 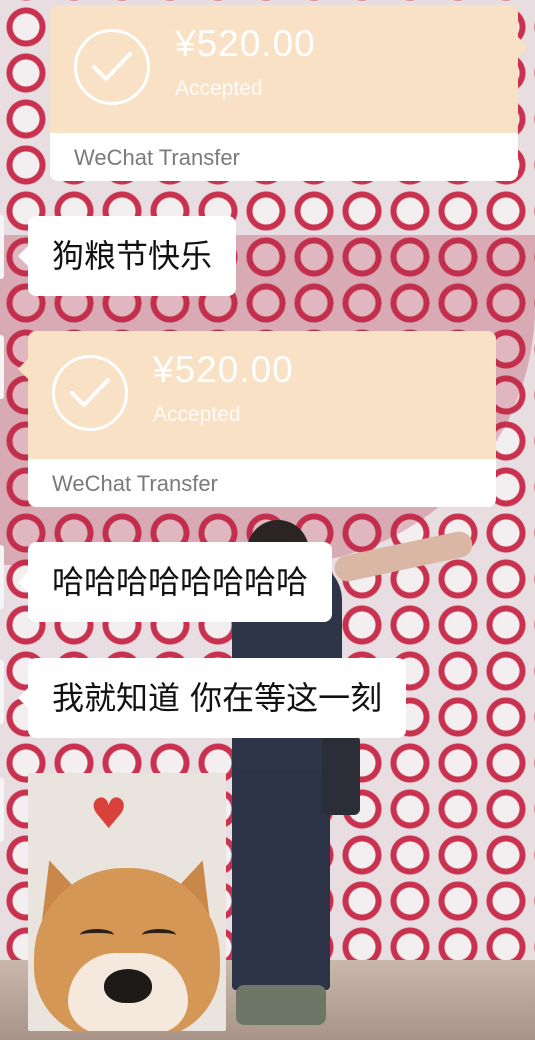 What do you see at coordinates (132, 256) in the screenshot?
I see `message-text: 狗粮节快乐` at bounding box center [132, 256].